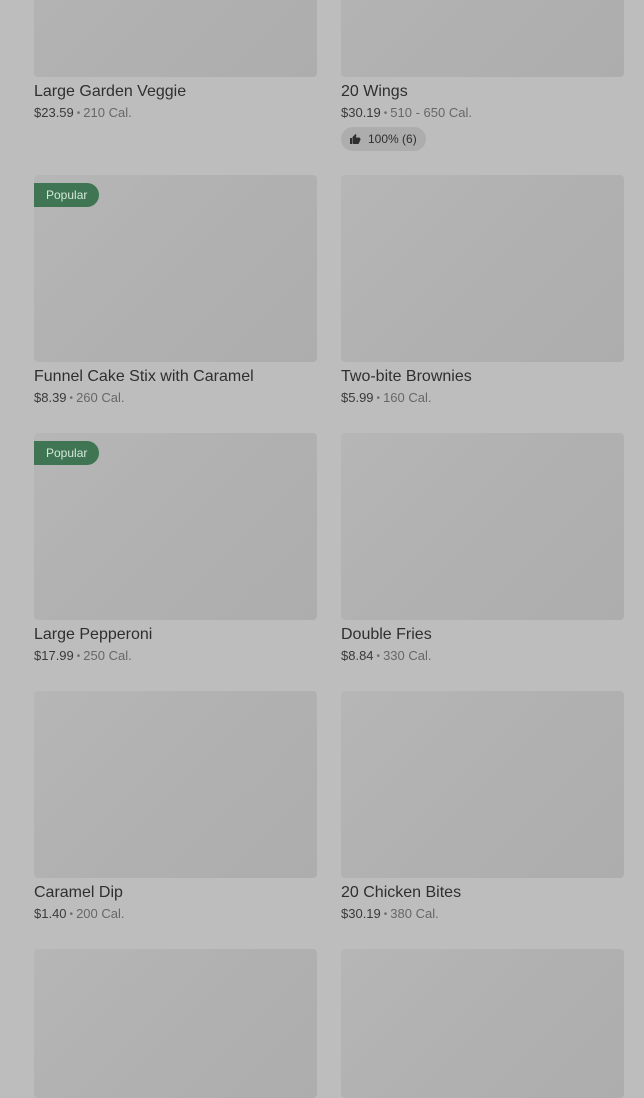  I want to click on item-price: $5.99, so click(357, 397).